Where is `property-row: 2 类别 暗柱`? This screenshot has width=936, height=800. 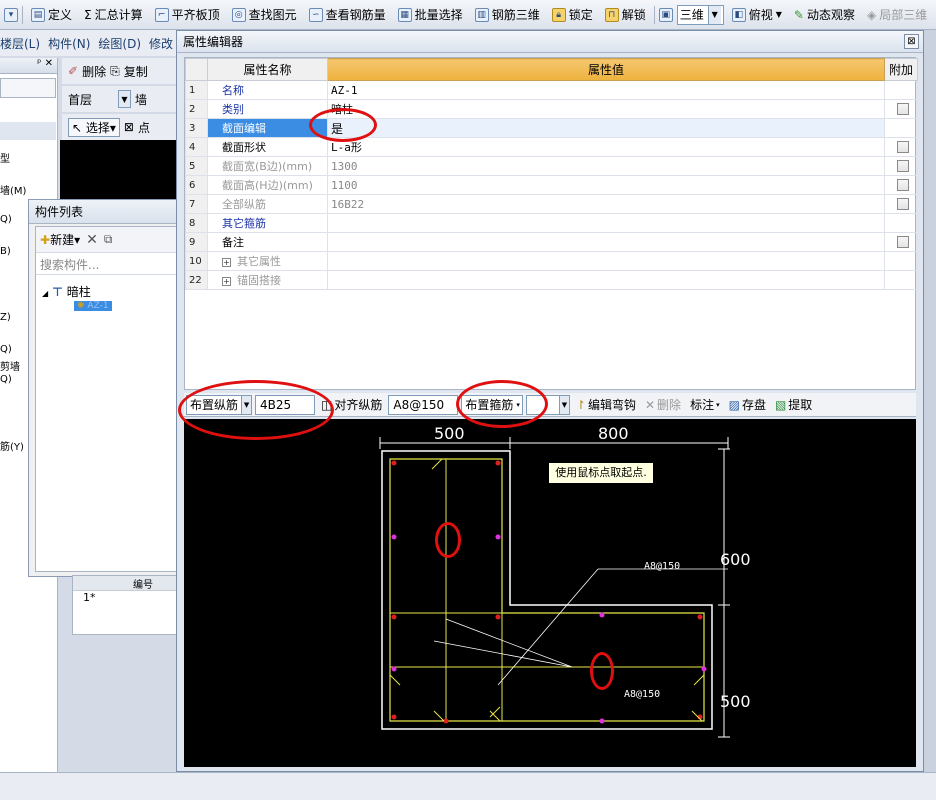
property-row: 2 类别 暗柱 is located at coordinates (551, 109).